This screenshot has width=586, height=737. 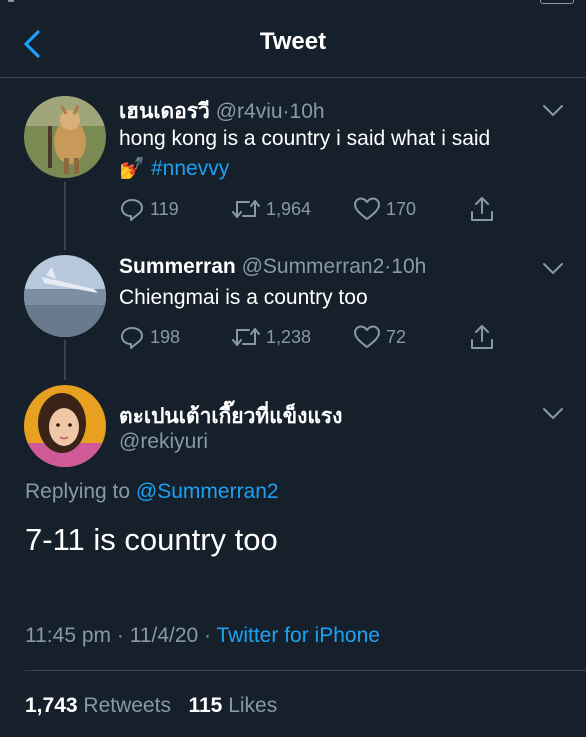 I want to click on signal-icon, so click(x=11, y=1).